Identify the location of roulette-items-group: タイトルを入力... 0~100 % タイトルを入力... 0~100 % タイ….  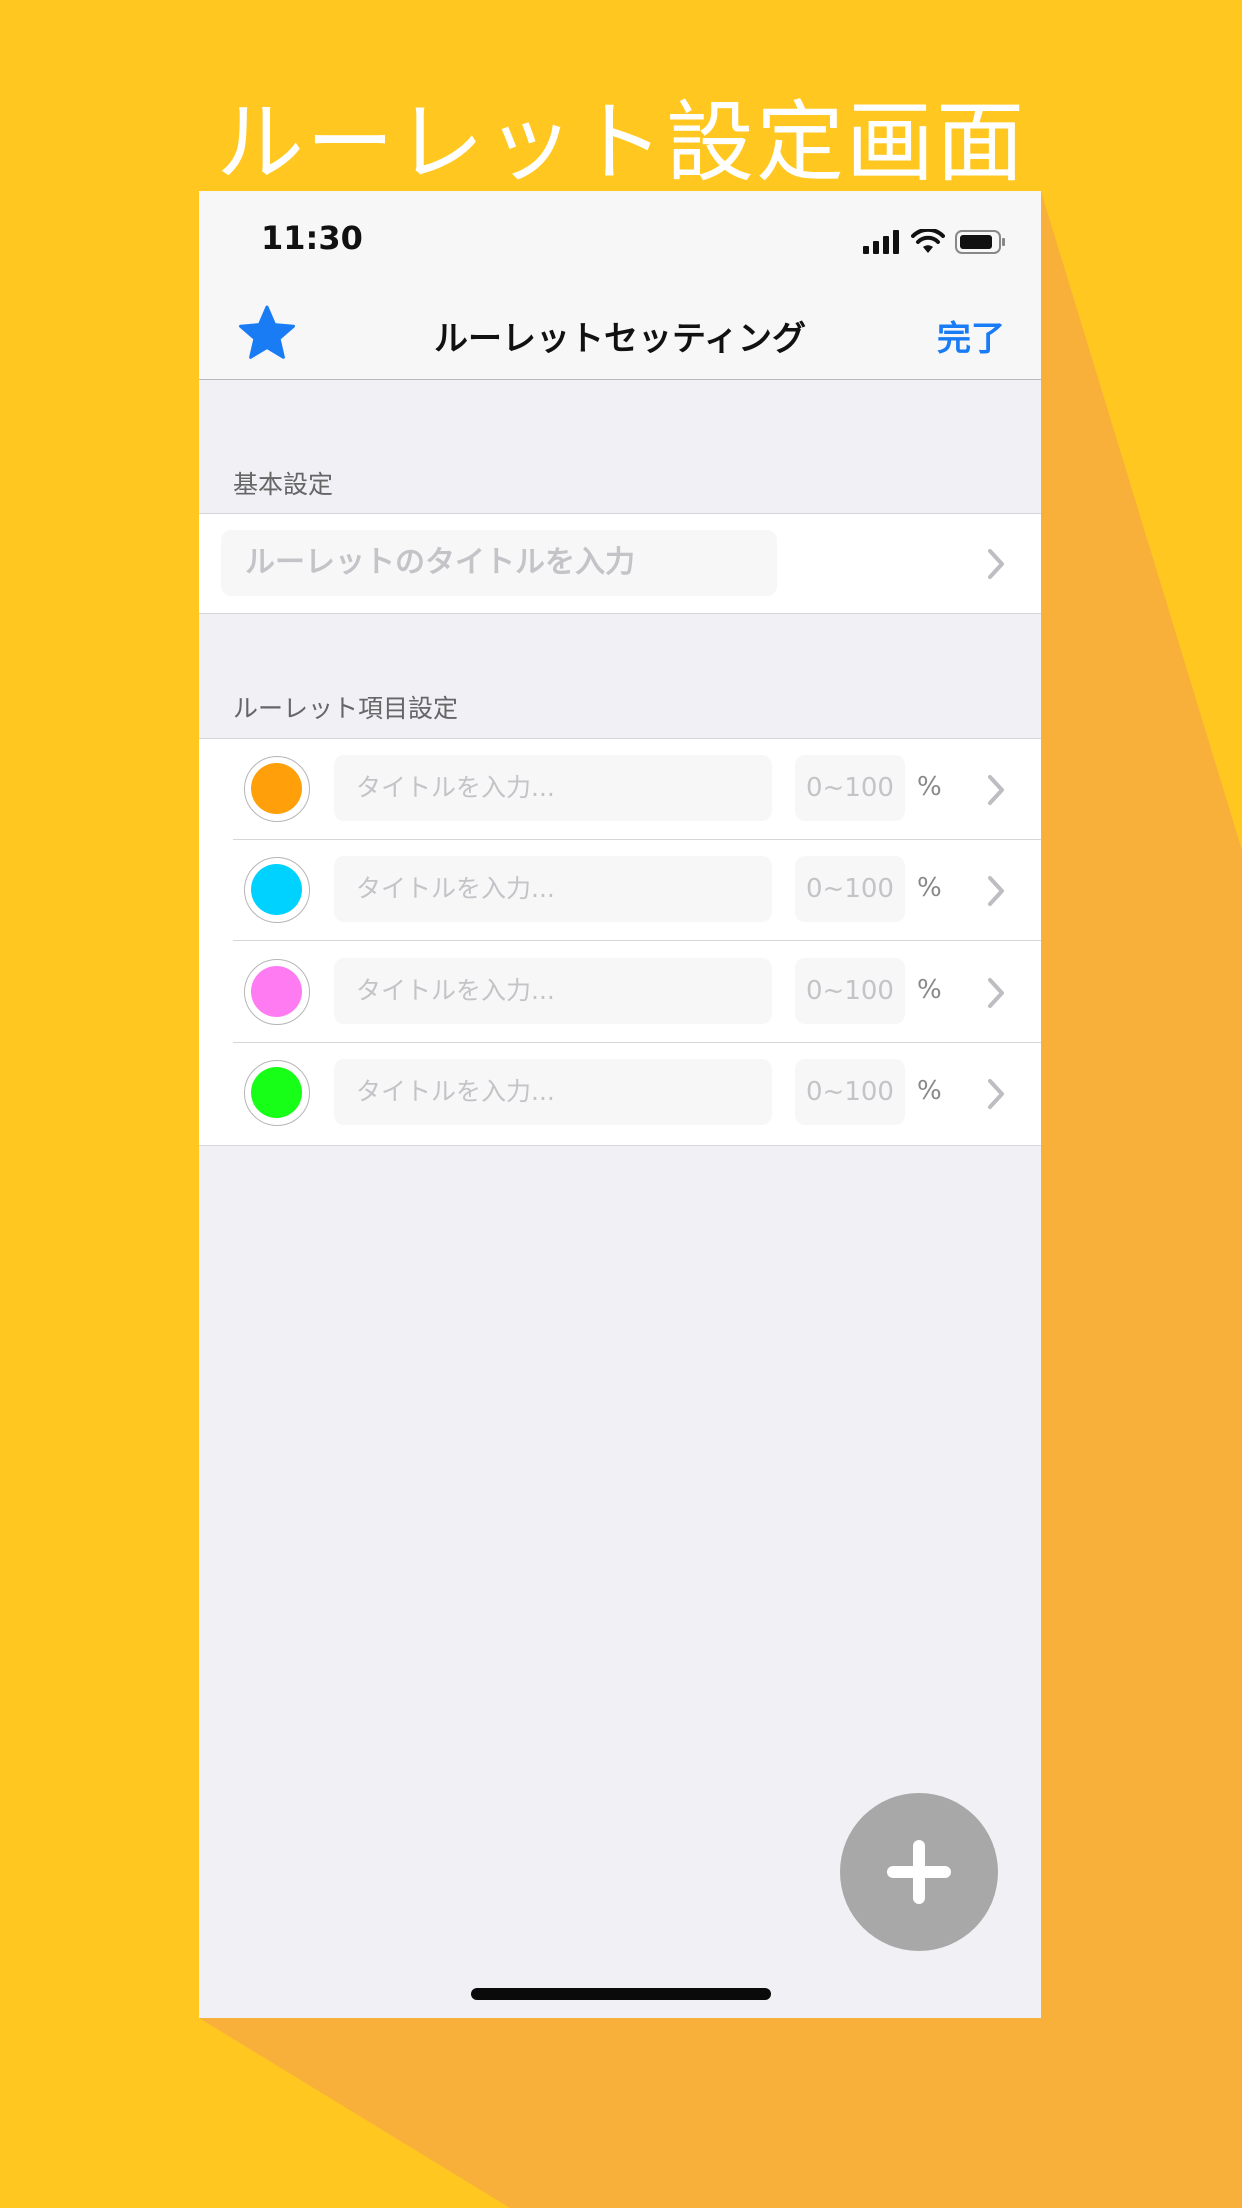
(620, 942).